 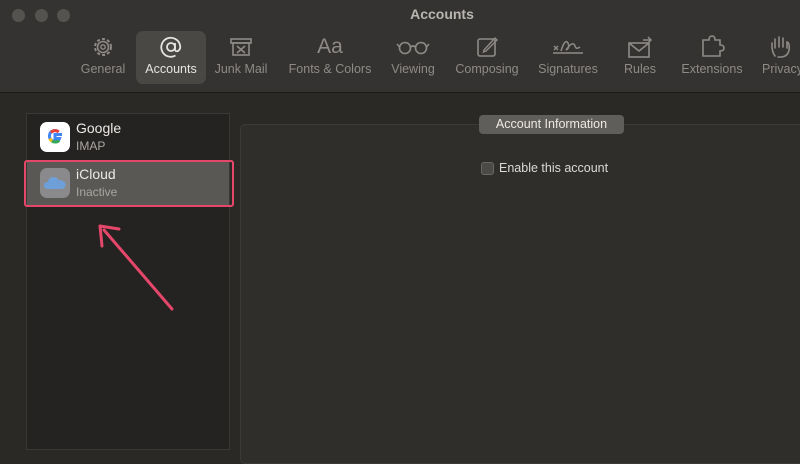 What do you see at coordinates (487, 168) in the screenshot?
I see `enable-account-checkbox` at bounding box center [487, 168].